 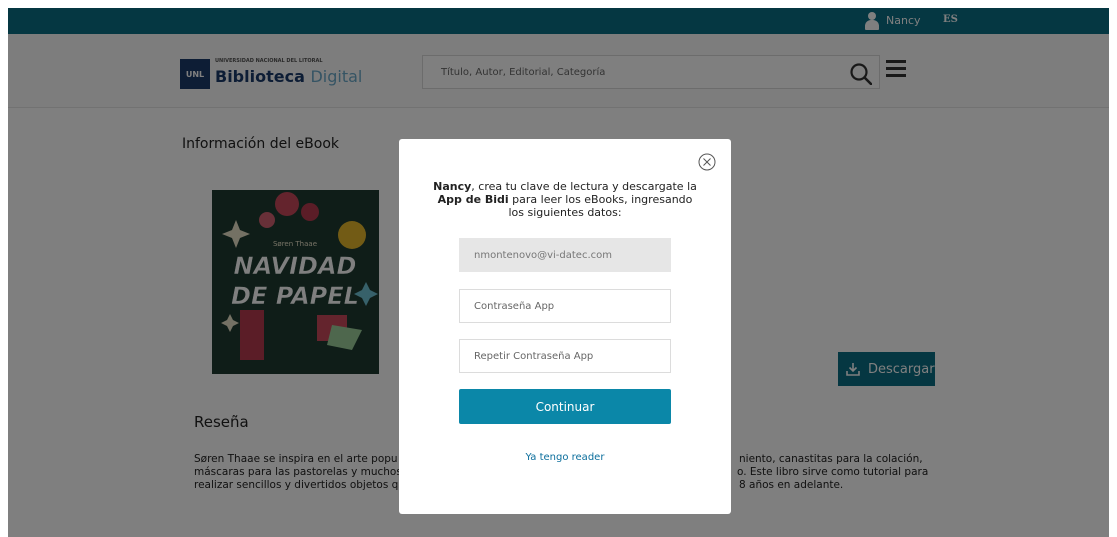 What do you see at coordinates (707, 162) in the screenshot?
I see `close-icon` at bounding box center [707, 162].